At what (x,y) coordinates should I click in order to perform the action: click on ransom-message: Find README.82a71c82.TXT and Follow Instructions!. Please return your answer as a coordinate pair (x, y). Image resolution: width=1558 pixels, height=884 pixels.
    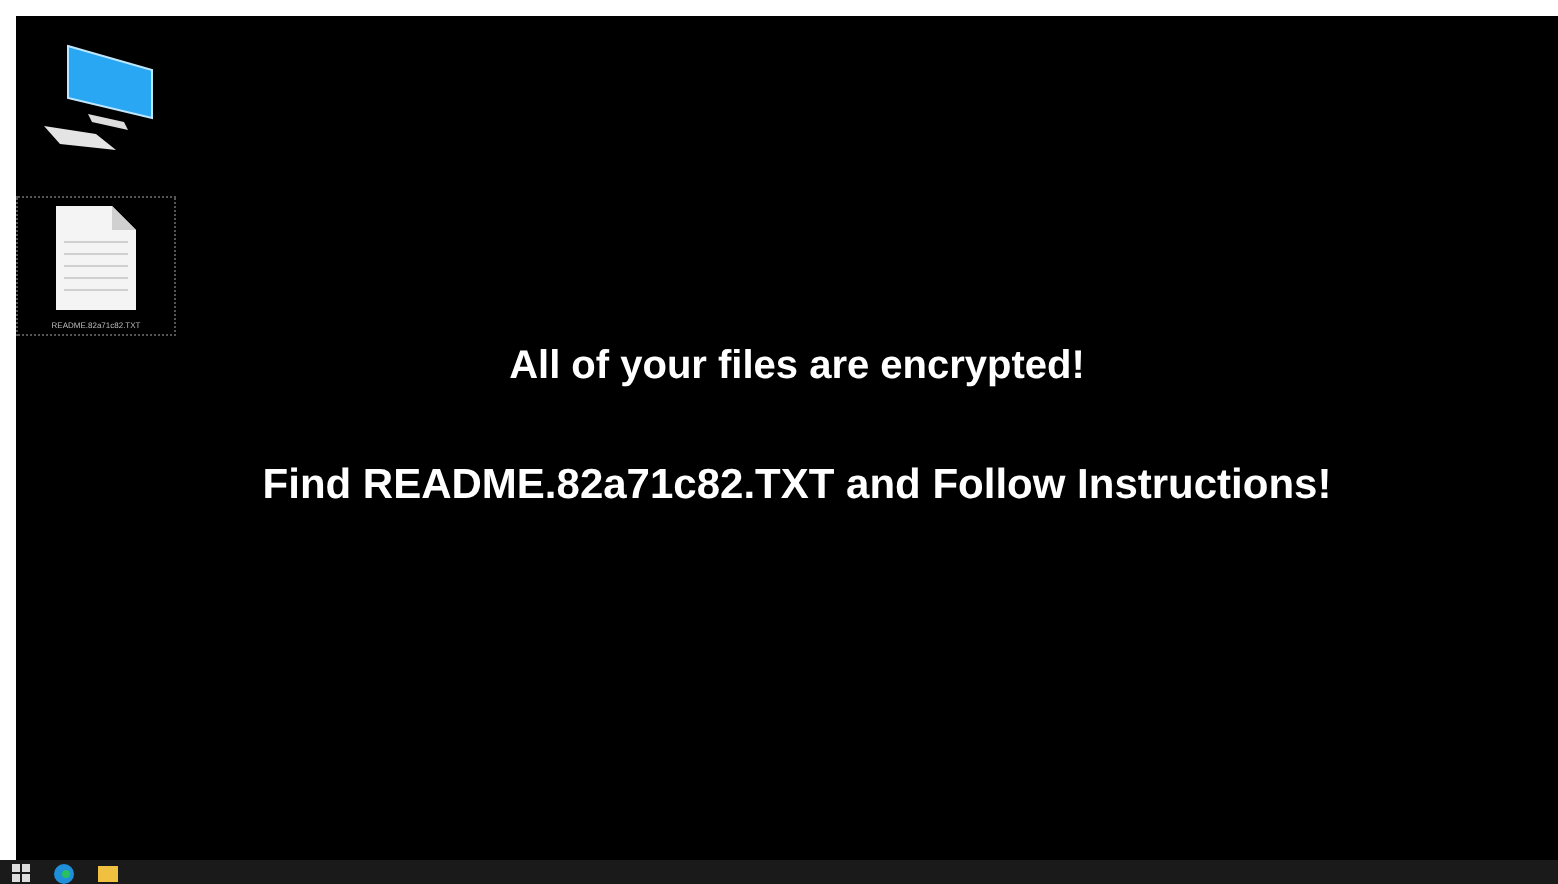
    Looking at the image, I should click on (797, 486).